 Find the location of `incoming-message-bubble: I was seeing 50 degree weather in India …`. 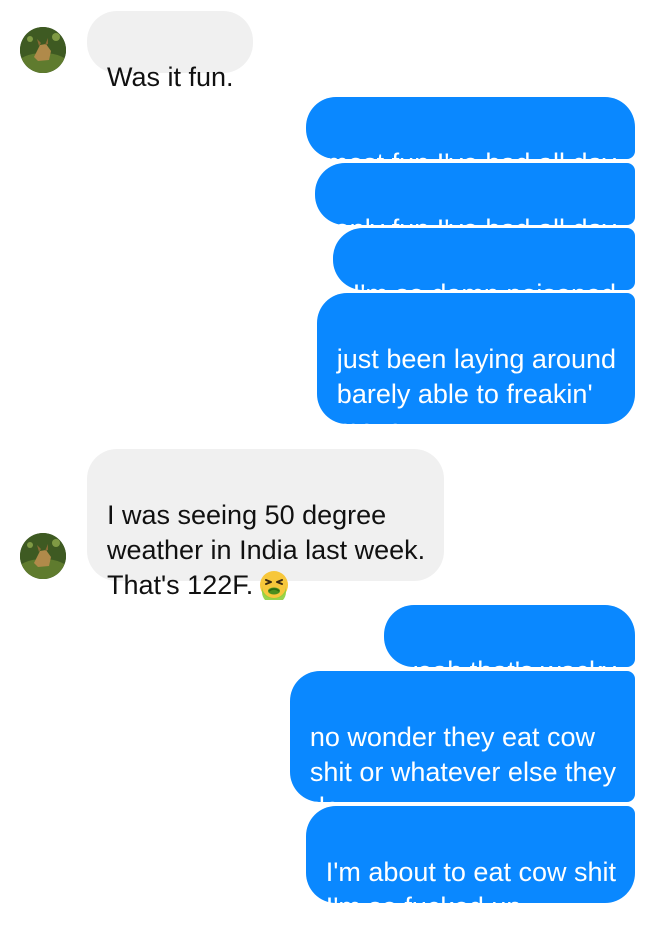

incoming-message-bubble: I was seeing 50 degree weather in India … is located at coordinates (266, 526).